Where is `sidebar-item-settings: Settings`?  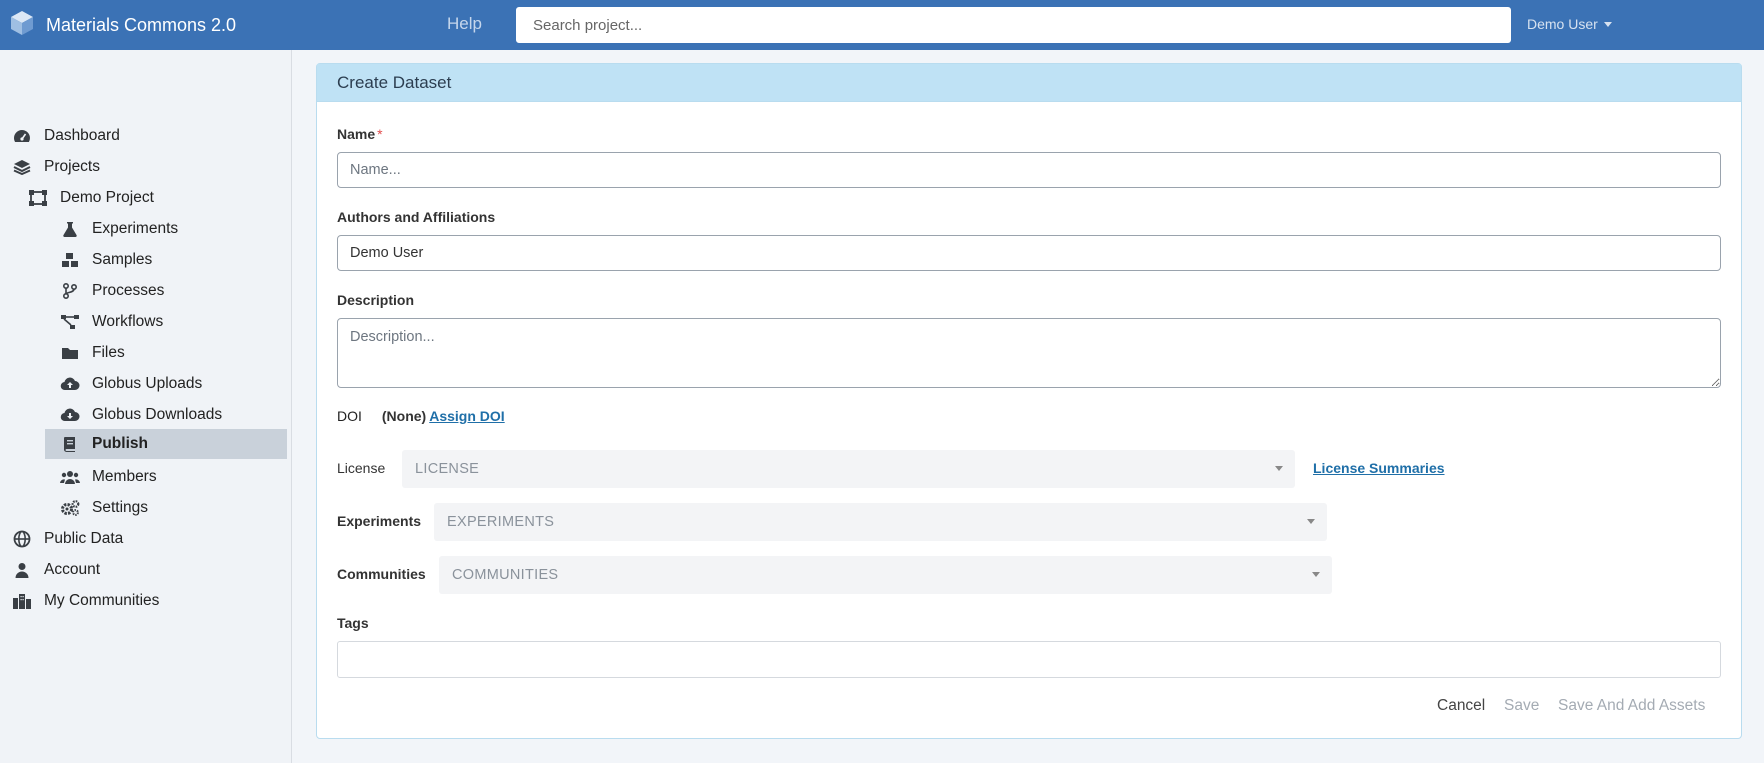
sidebar-item-settings: Settings is located at coordinates (104, 508).